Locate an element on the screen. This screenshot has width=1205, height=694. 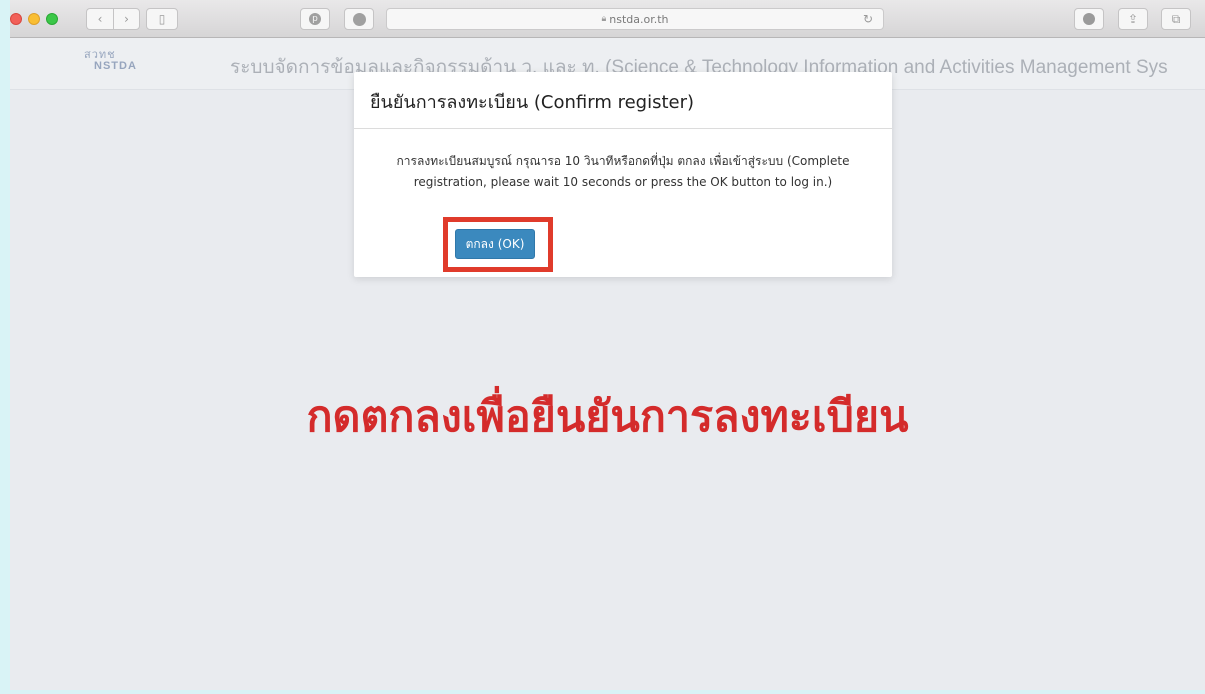
back-button: ‹ is located at coordinates (99, 19).